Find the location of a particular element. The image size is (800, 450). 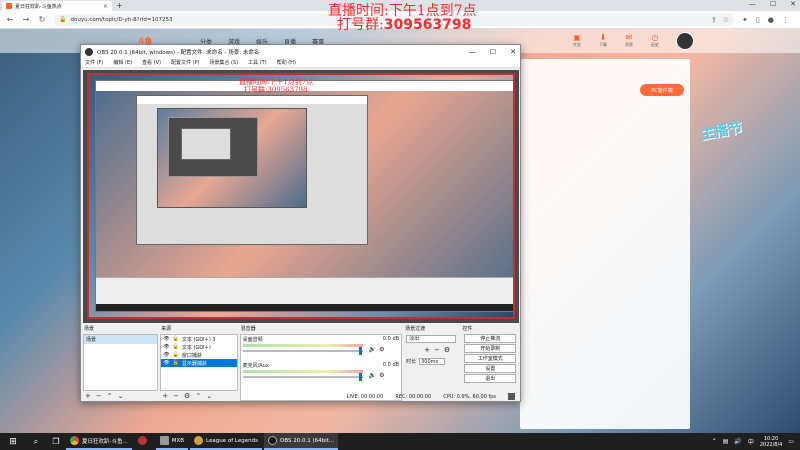

notification-icon: ▭ is located at coordinates (791, 441).